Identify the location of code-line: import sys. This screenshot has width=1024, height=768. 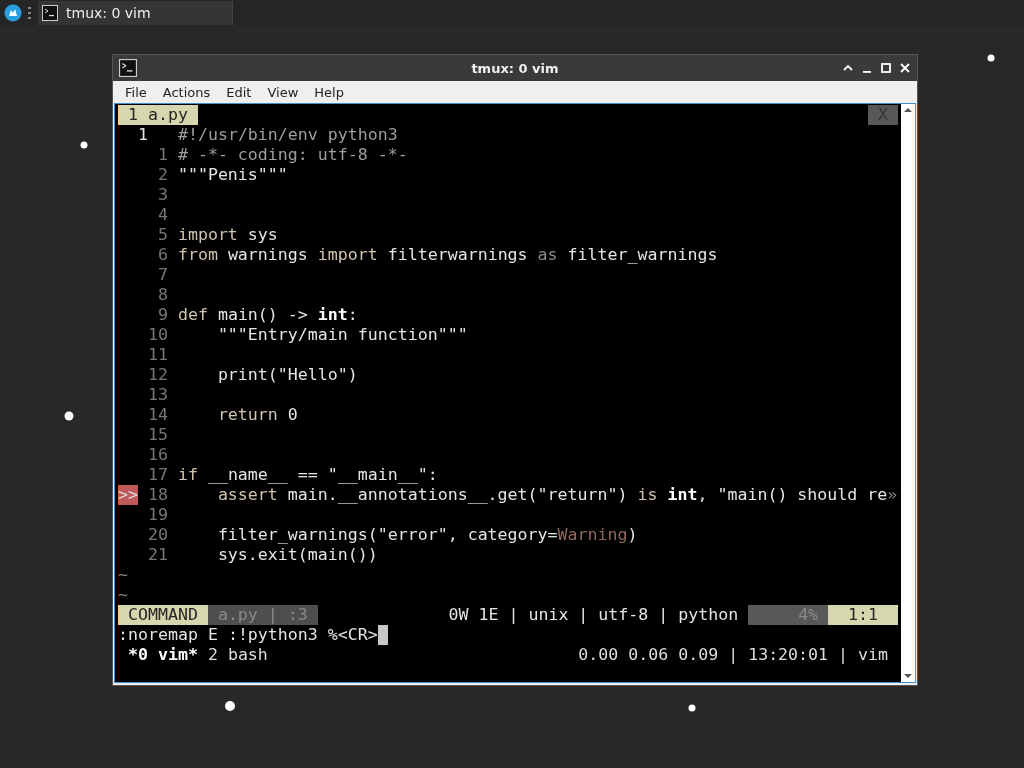
(227, 235).